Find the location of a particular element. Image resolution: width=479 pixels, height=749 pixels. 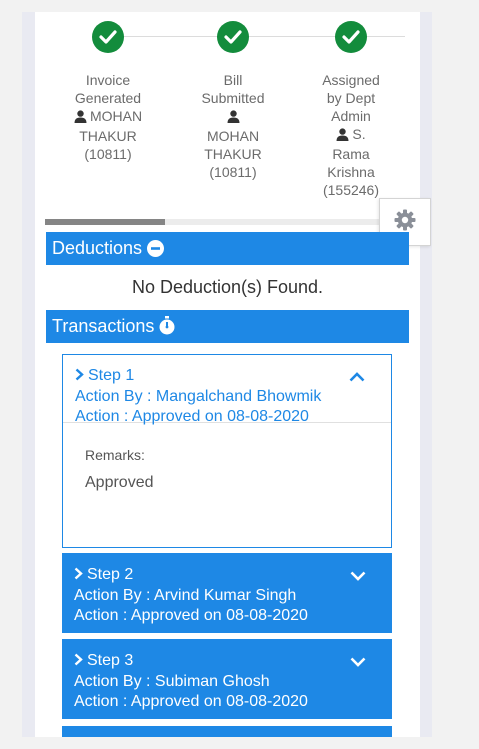

no-deductions-message: No Deduction(s) Found. is located at coordinates (227, 287).